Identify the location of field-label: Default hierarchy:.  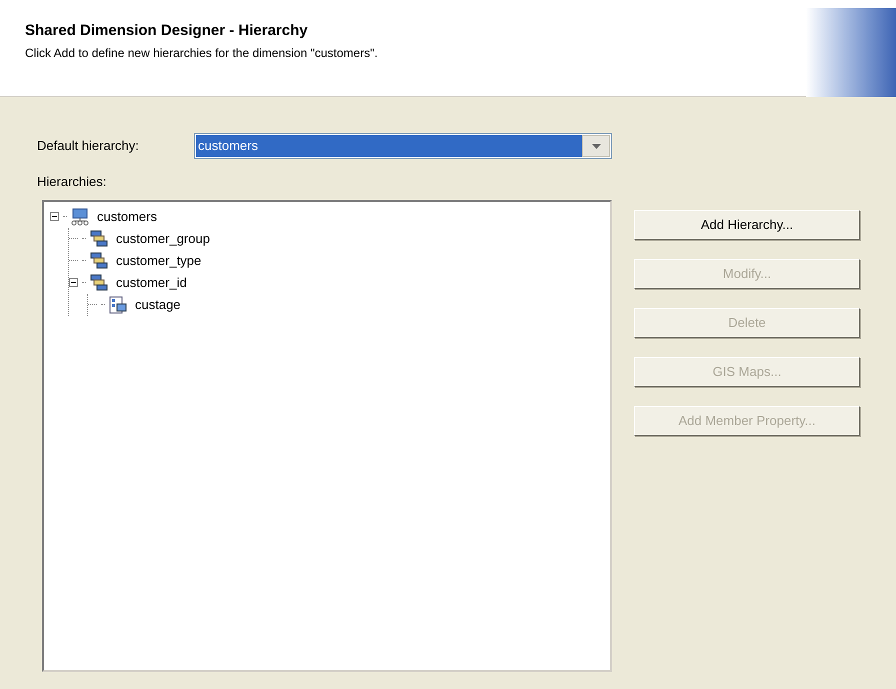
(88, 146).